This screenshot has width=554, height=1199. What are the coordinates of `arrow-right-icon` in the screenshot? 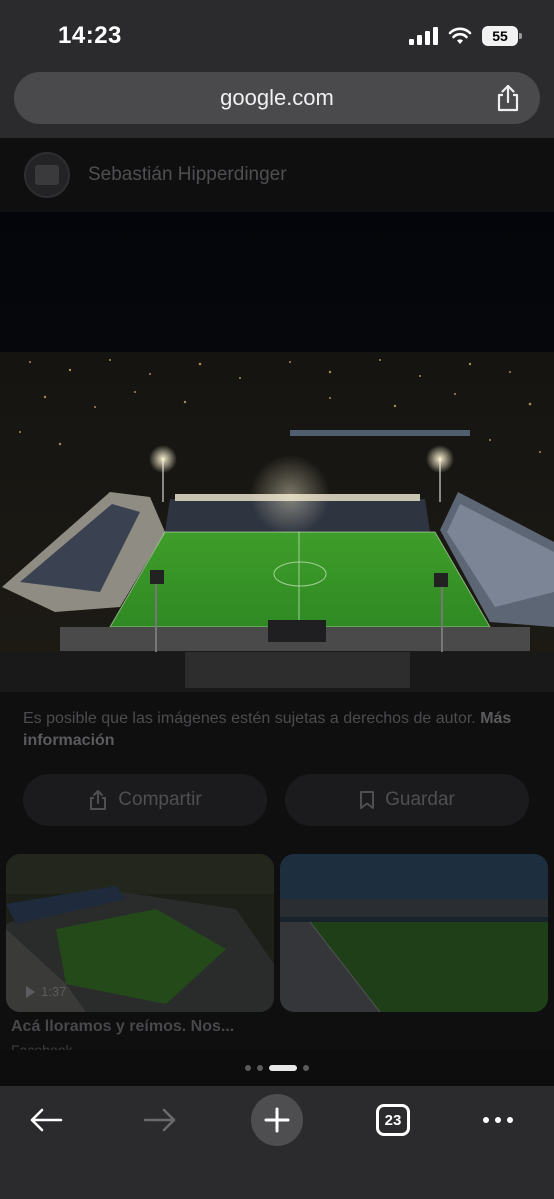 It's located at (159, 1120).